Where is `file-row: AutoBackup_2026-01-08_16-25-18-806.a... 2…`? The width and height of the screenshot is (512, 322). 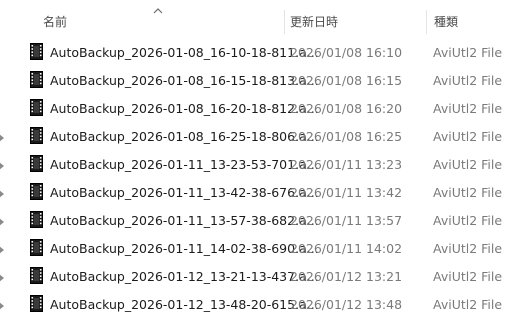
file-row: AutoBackup_2026-01-08_16-25-18-806.a... 2… is located at coordinates (256, 138).